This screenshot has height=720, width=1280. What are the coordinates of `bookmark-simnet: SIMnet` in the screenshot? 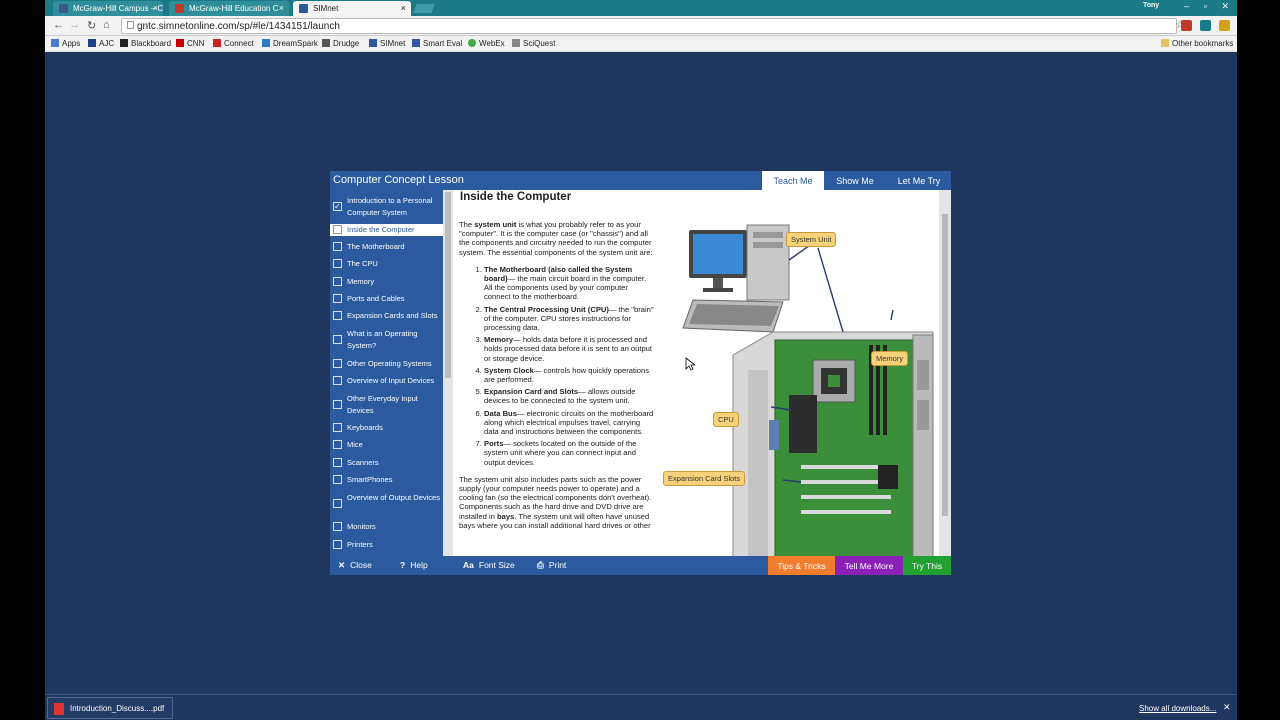 It's located at (387, 43).